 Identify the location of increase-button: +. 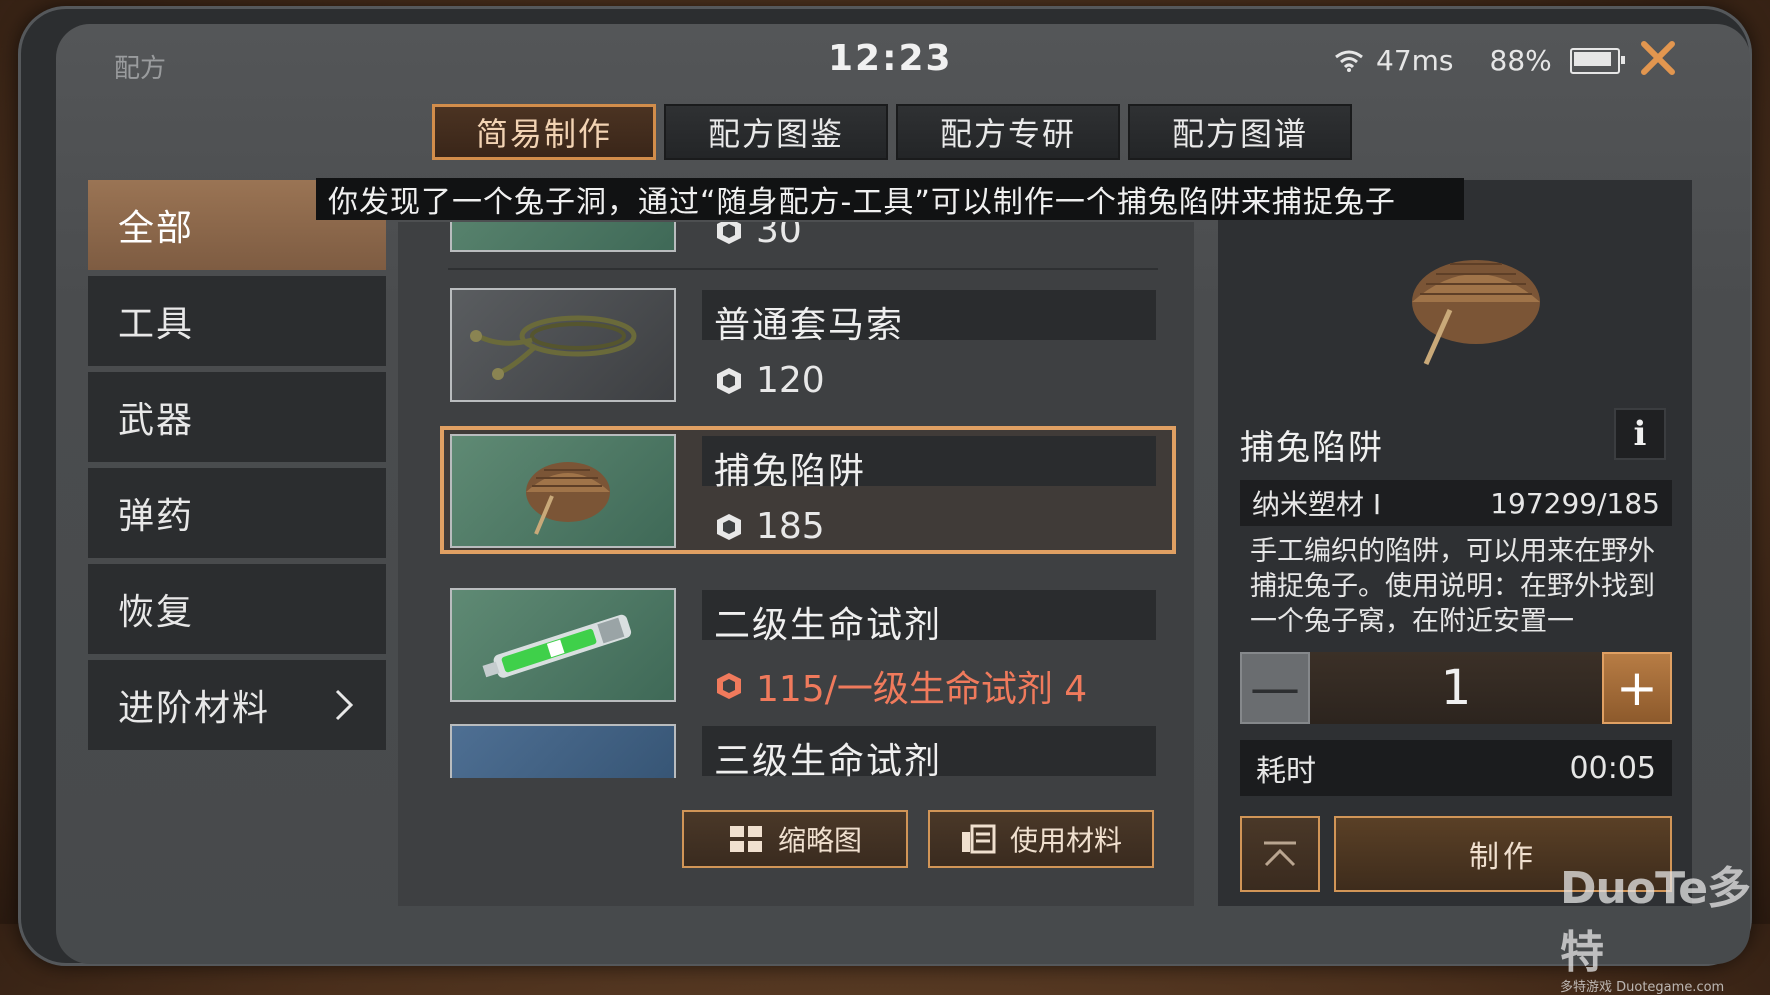
(1637, 688).